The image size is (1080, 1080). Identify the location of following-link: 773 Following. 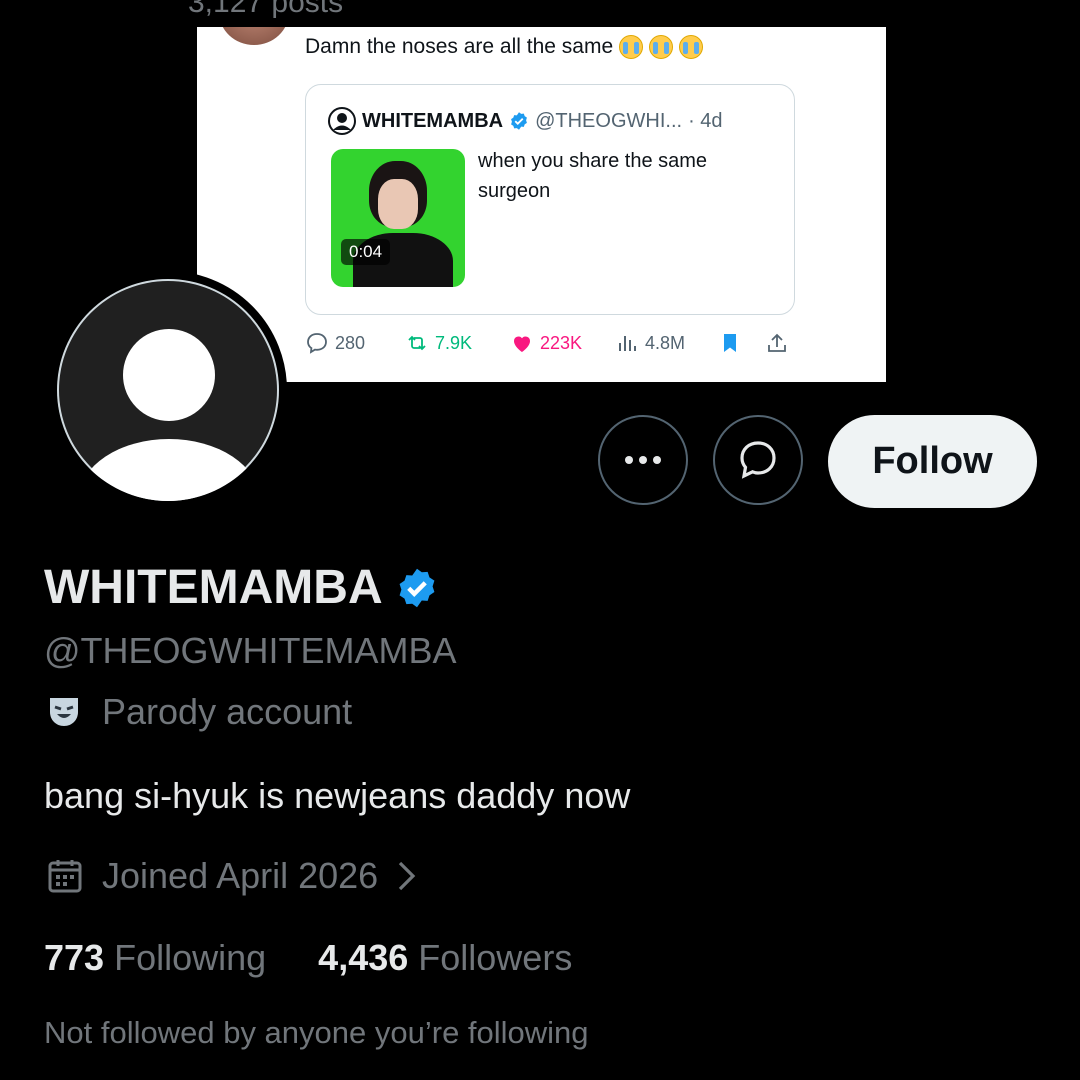
(155, 958).